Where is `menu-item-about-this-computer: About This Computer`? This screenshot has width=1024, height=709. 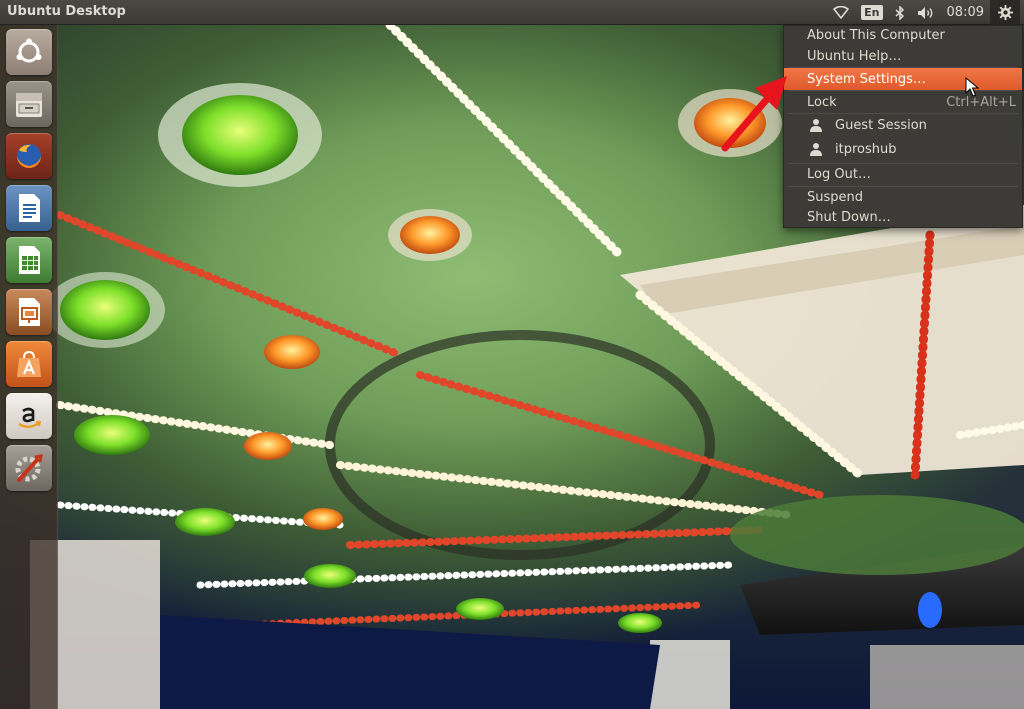
menu-item-about-this-computer: About This Computer is located at coordinates (903, 35).